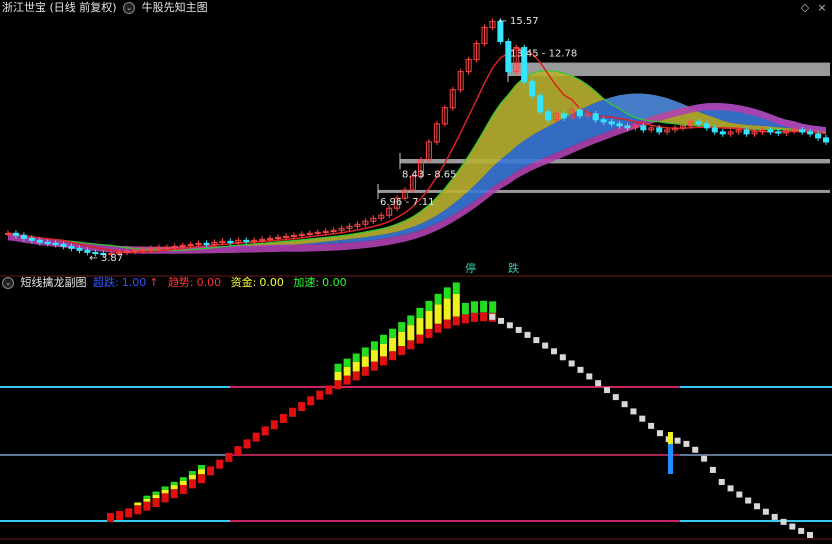  Describe the element at coordinates (257, 282) in the screenshot. I see `metric-funds: 资金: 0.00` at that location.